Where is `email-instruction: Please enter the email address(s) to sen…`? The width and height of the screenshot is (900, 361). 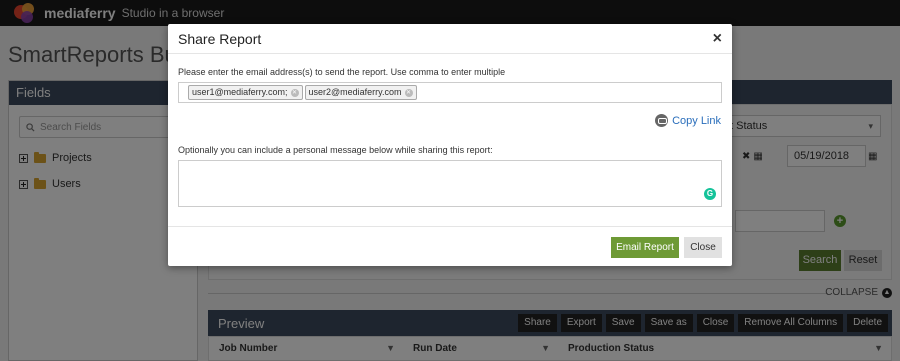 email-instruction: Please enter the email address(s) to sen… is located at coordinates (342, 72).